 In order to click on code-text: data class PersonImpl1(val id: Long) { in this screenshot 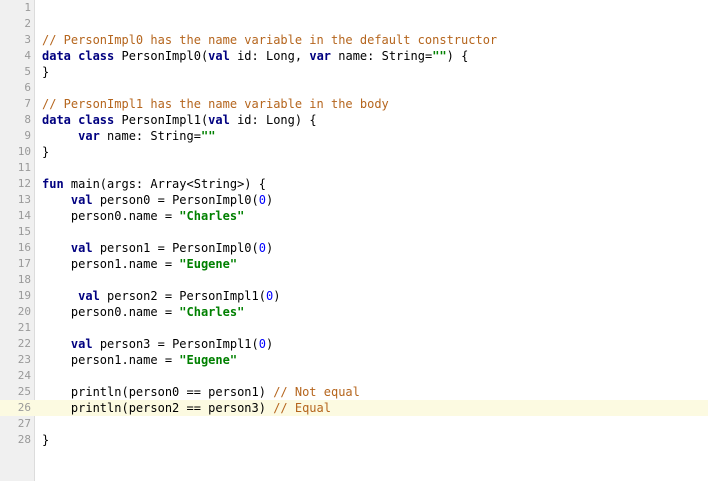, I will do `click(179, 120)`.